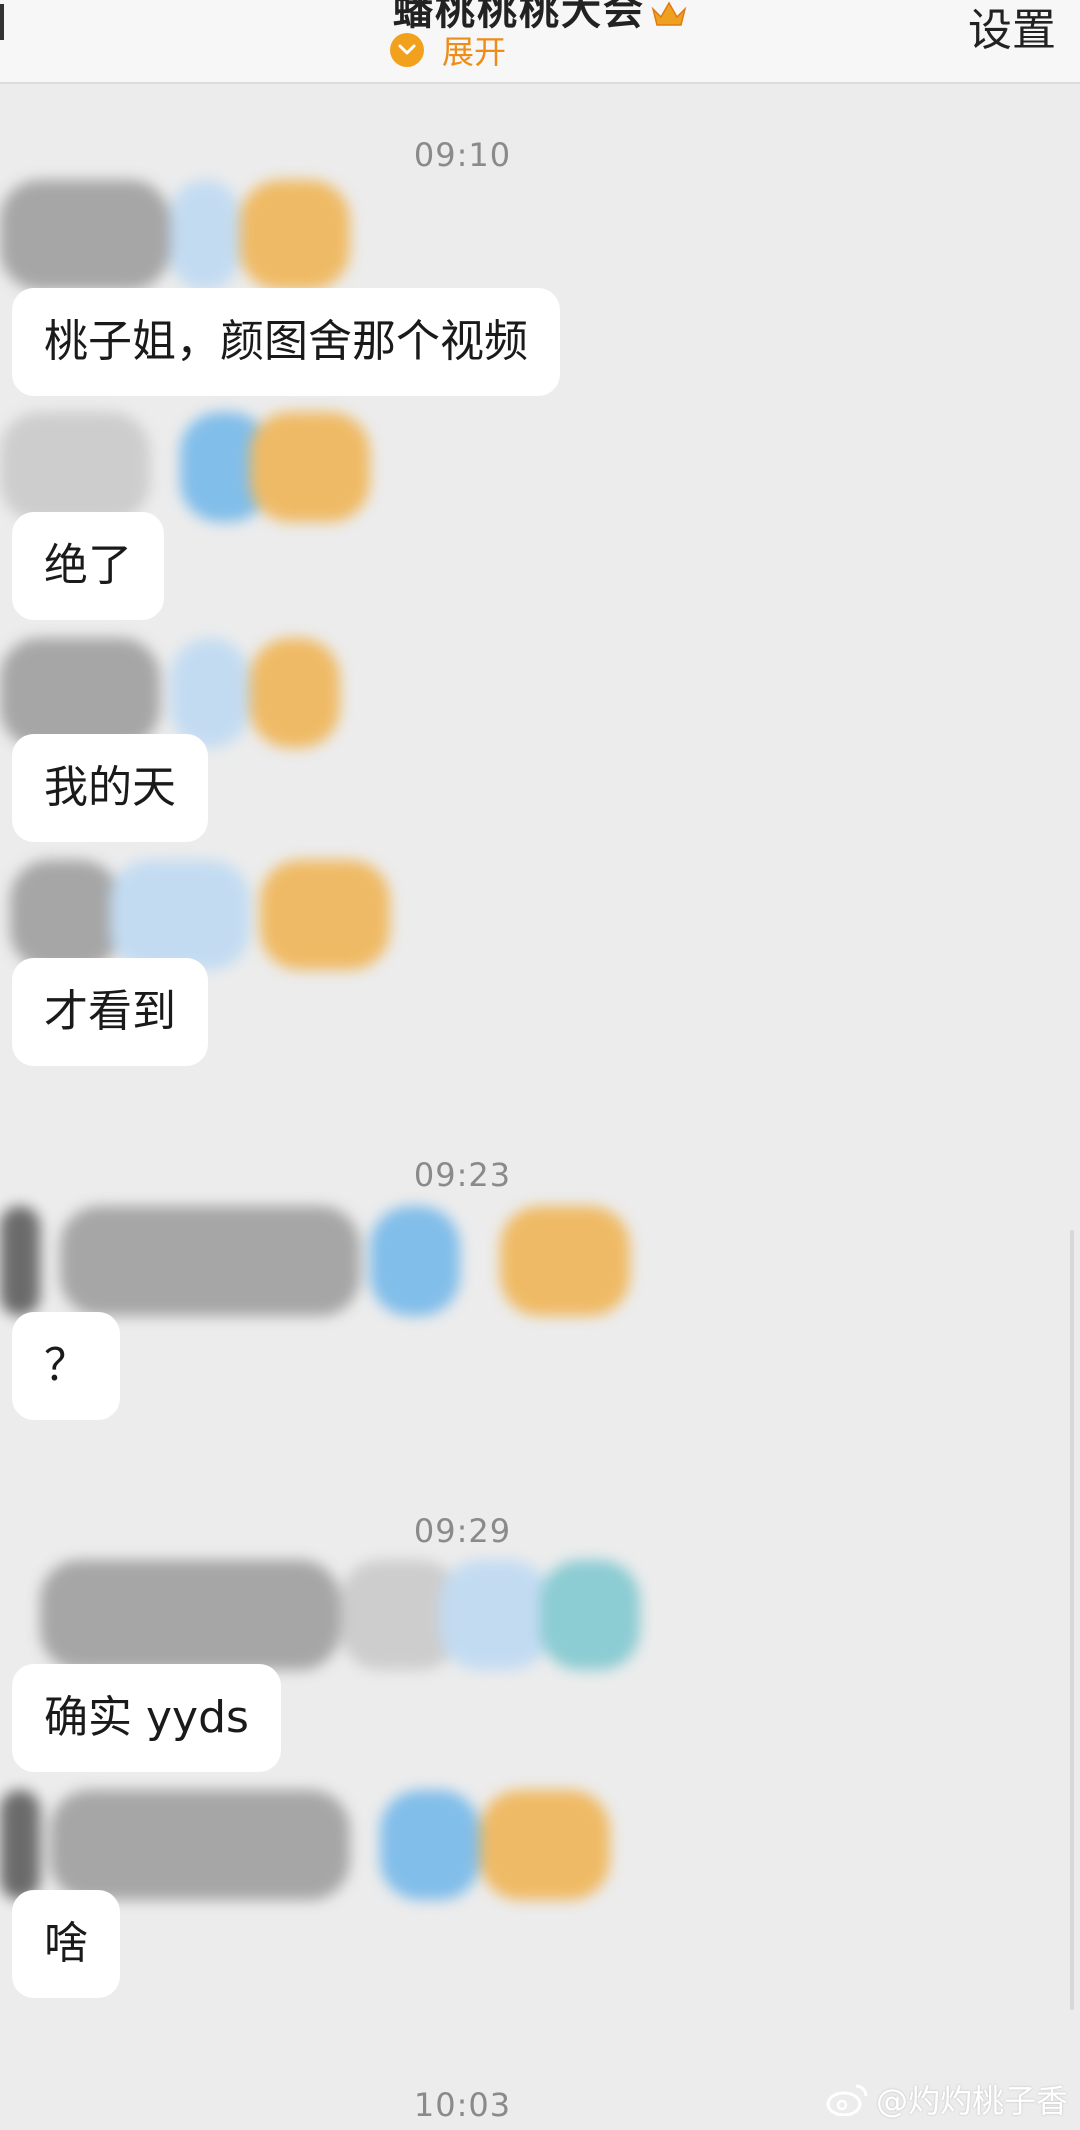 The width and height of the screenshot is (1080, 2130). I want to click on timestamp: 09:10, so click(462, 155).